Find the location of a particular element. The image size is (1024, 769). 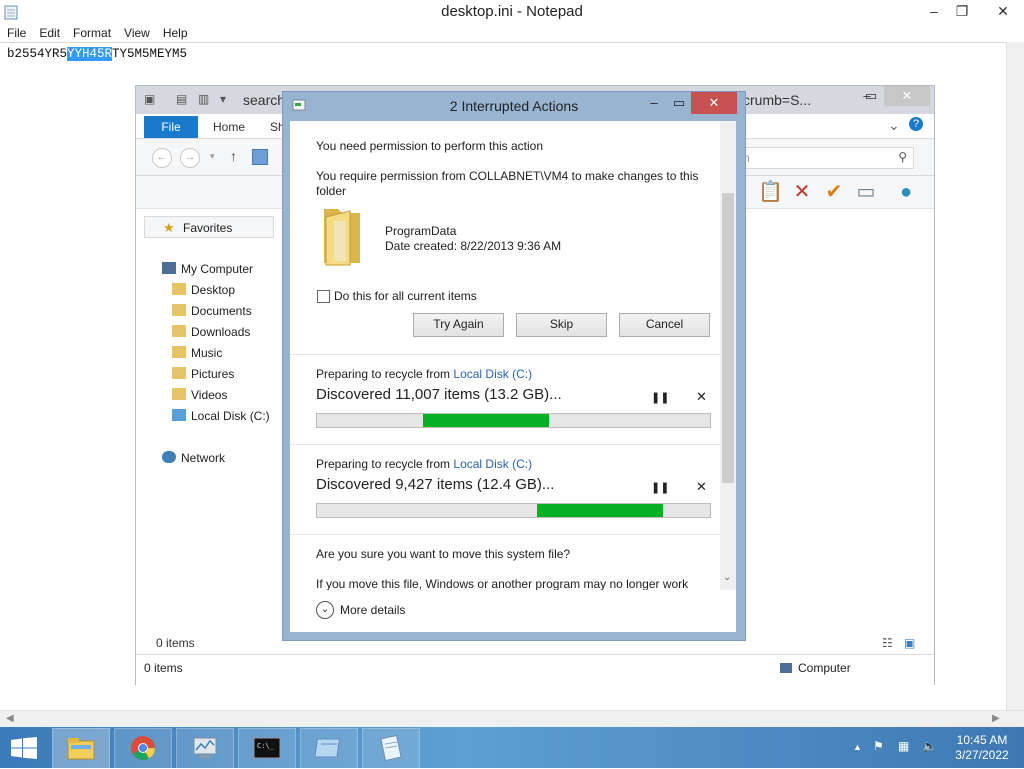

horizontal-scrollbar: ◀ ▶ is located at coordinates (512, 719).